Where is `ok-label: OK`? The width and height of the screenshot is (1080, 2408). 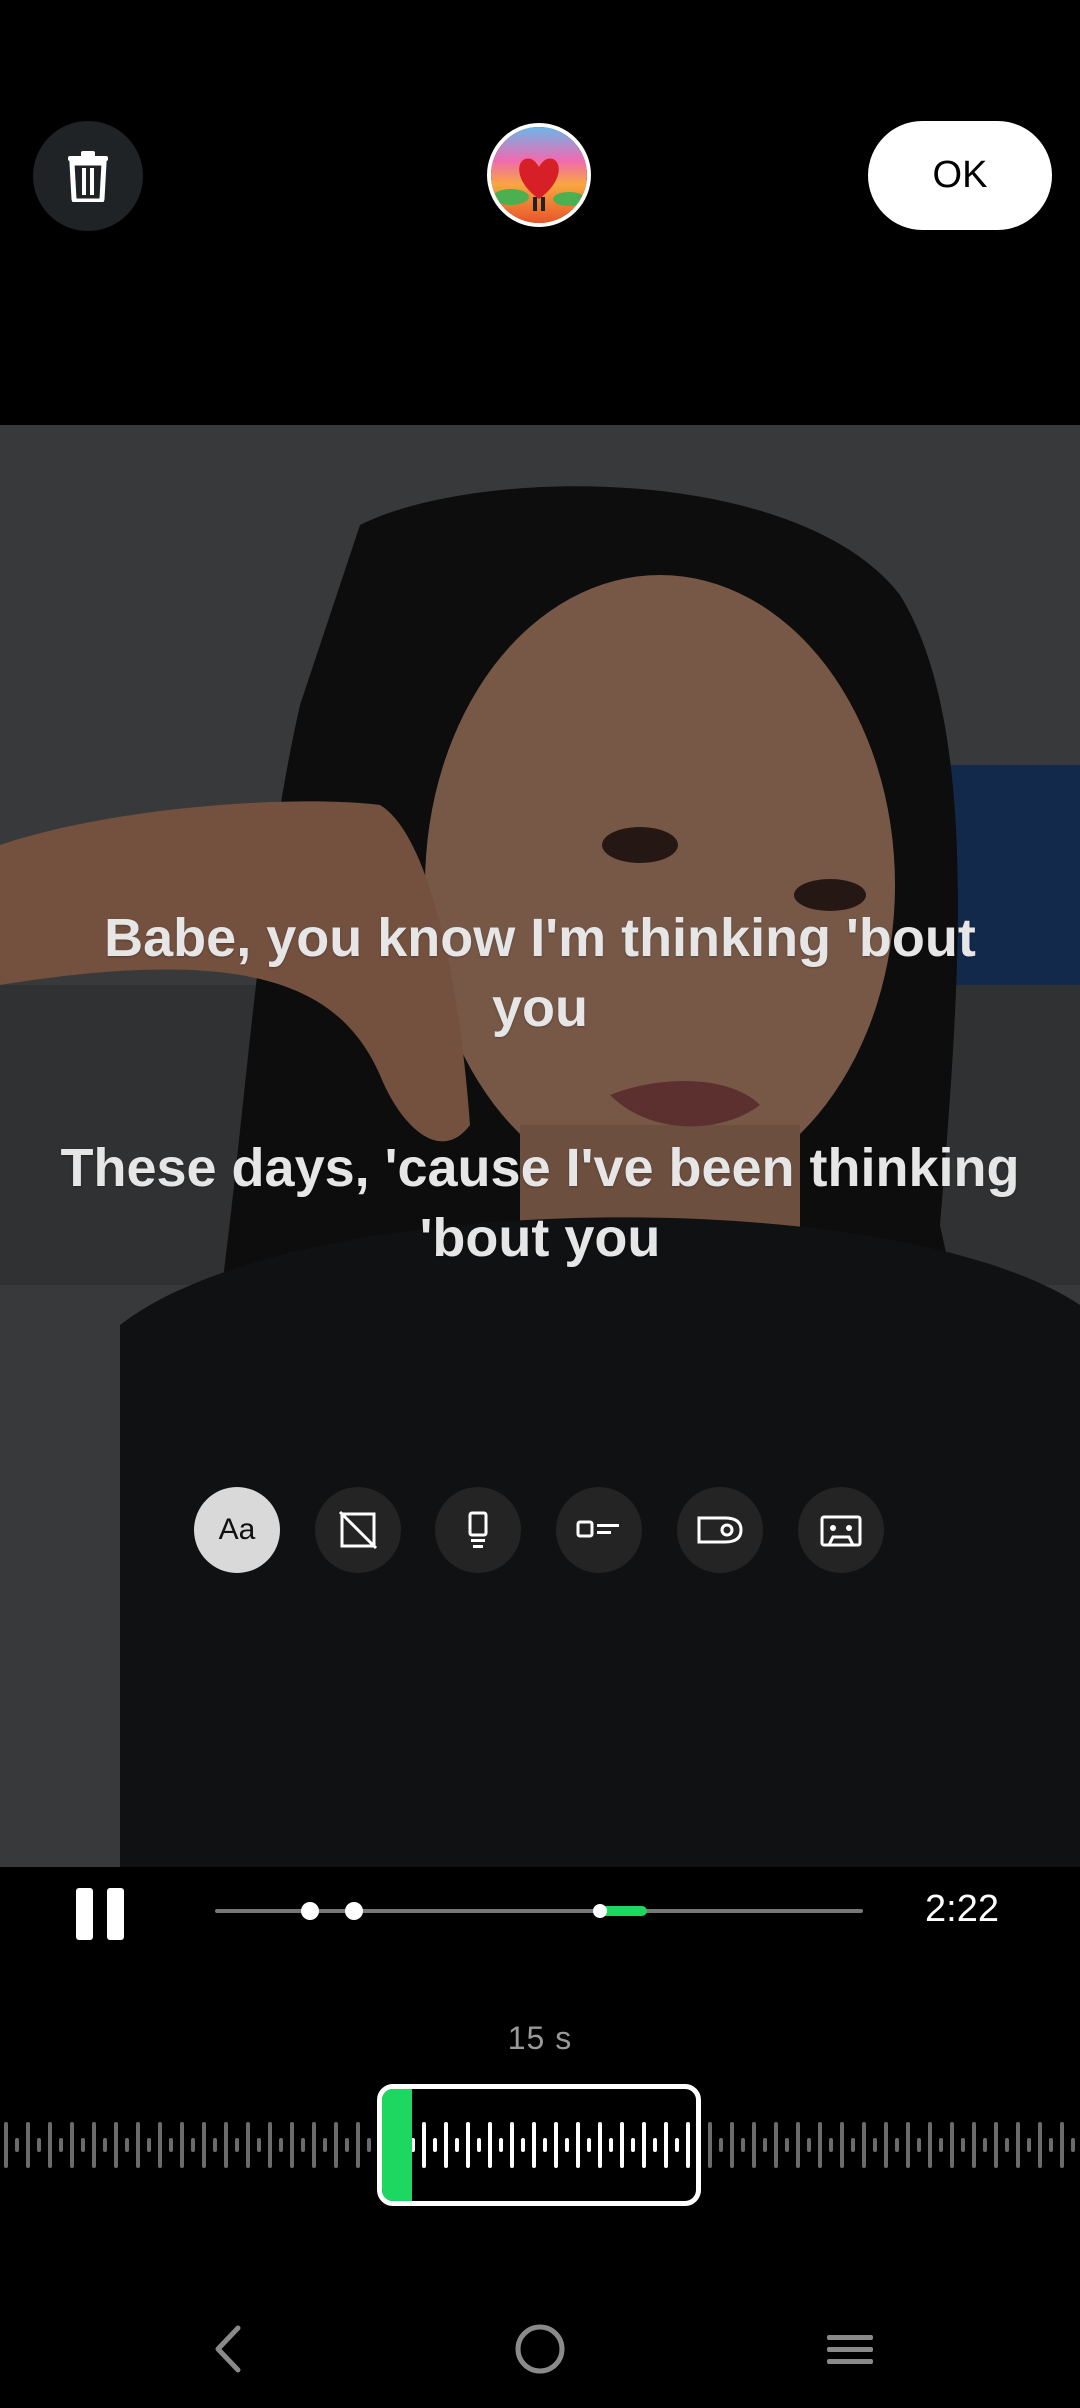
ok-label: OK is located at coordinates (960, 175).